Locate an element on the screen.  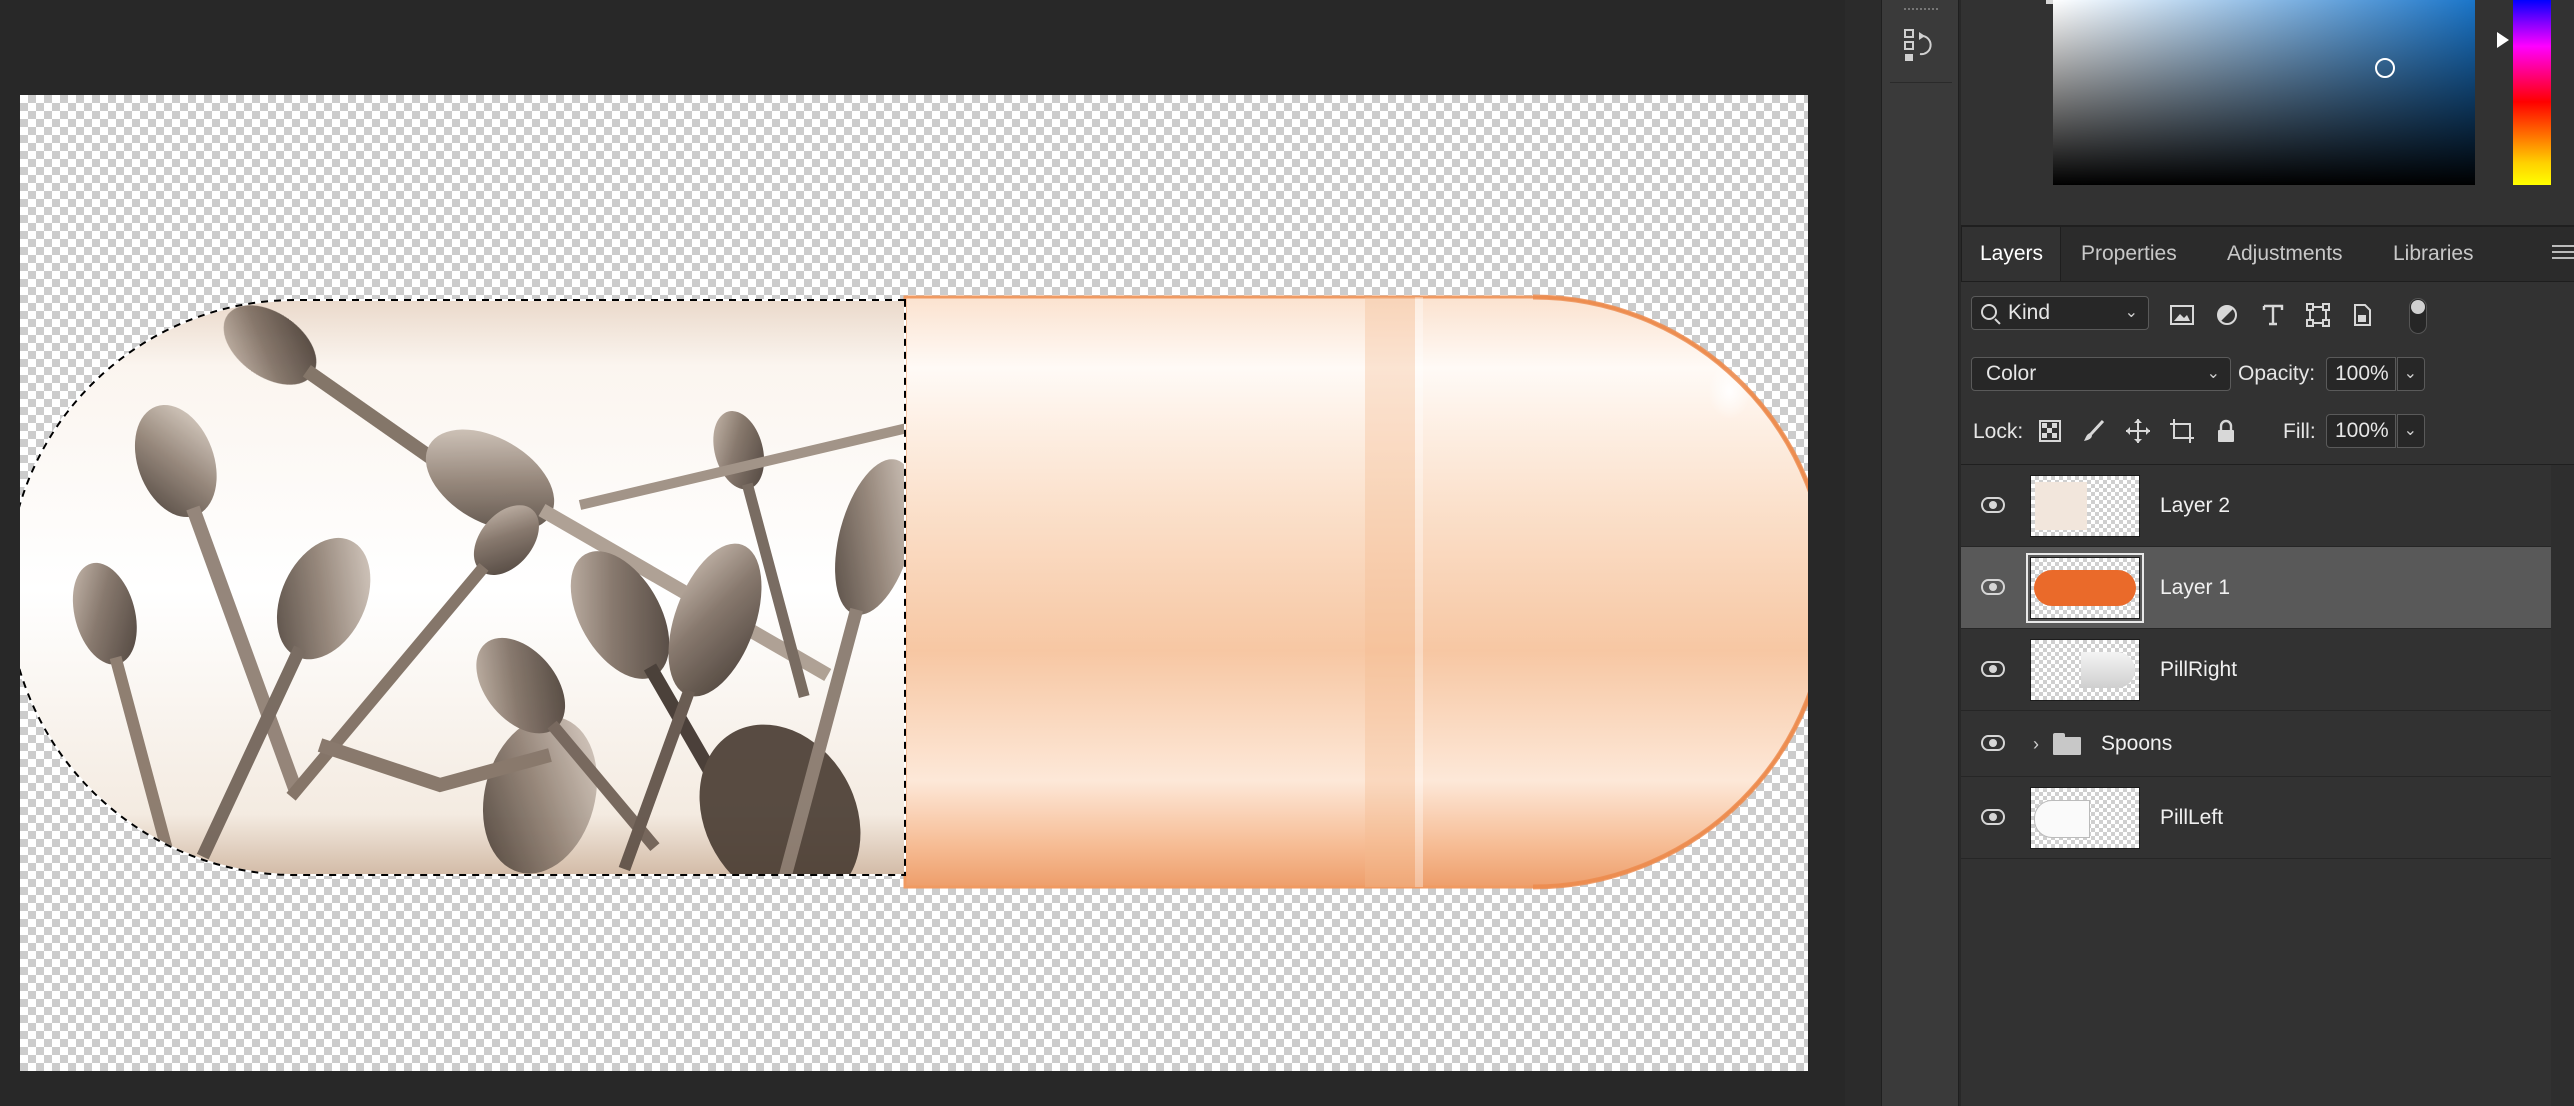
layer-name: PillLeft is located at coordinates (2191, 818).